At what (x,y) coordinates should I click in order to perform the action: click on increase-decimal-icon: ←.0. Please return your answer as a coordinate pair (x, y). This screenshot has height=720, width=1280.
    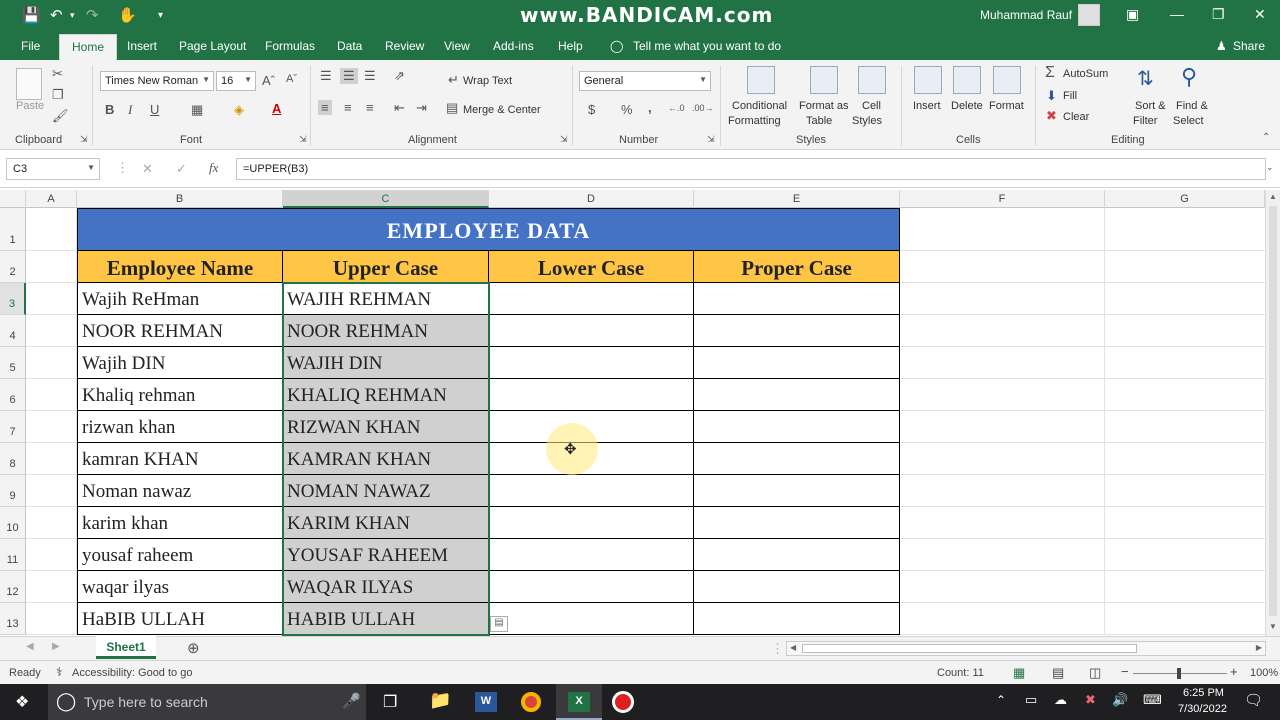
    Looking at the image, I should click on (676, 108).